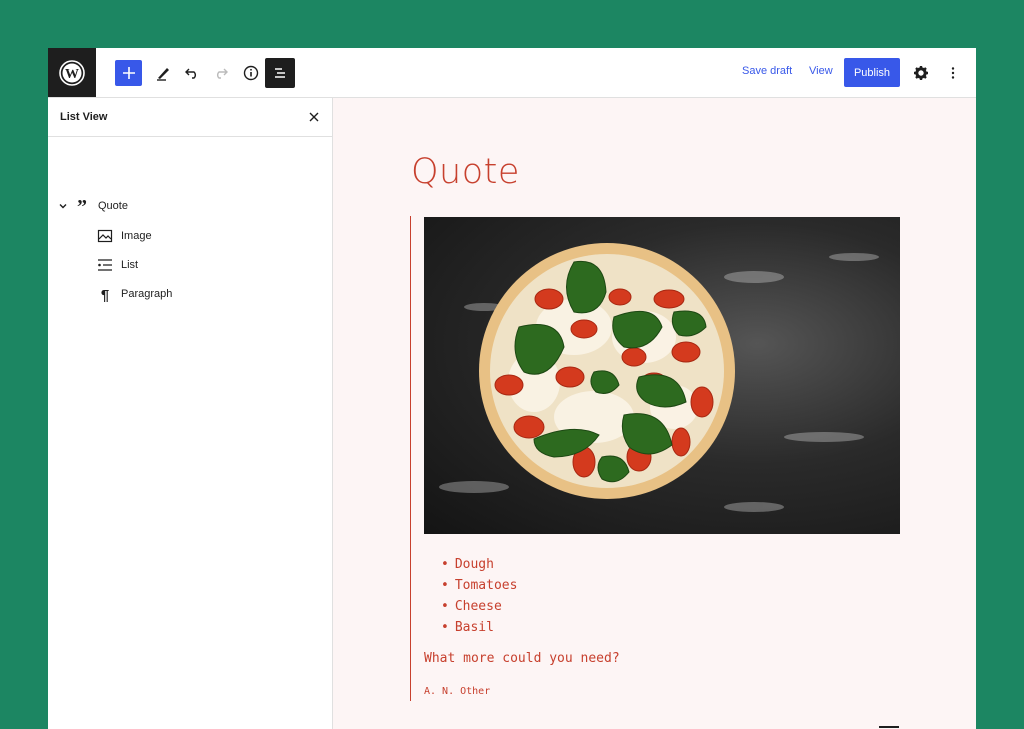 Image resolution: width=1024 pixels, height=729 pixels. I want to click on more-vertical-icon, so click(953, 73).